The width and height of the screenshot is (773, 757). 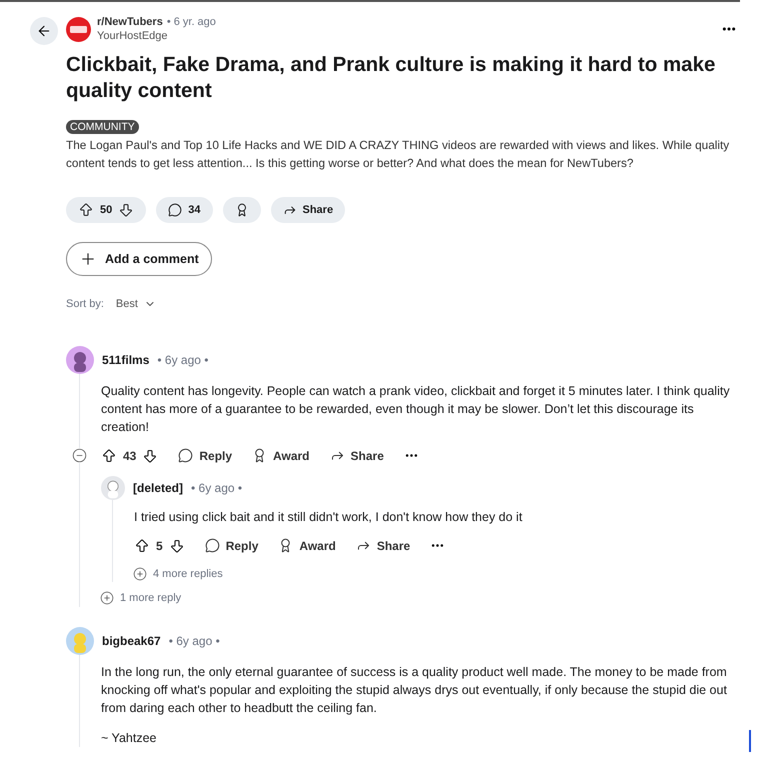 What do you see at coordinates (329, 517) in the screenshot?
I see `comment-text: I tried using click bait and it still didn't work, I don't know how they do it` at bounding box center [329, 517].